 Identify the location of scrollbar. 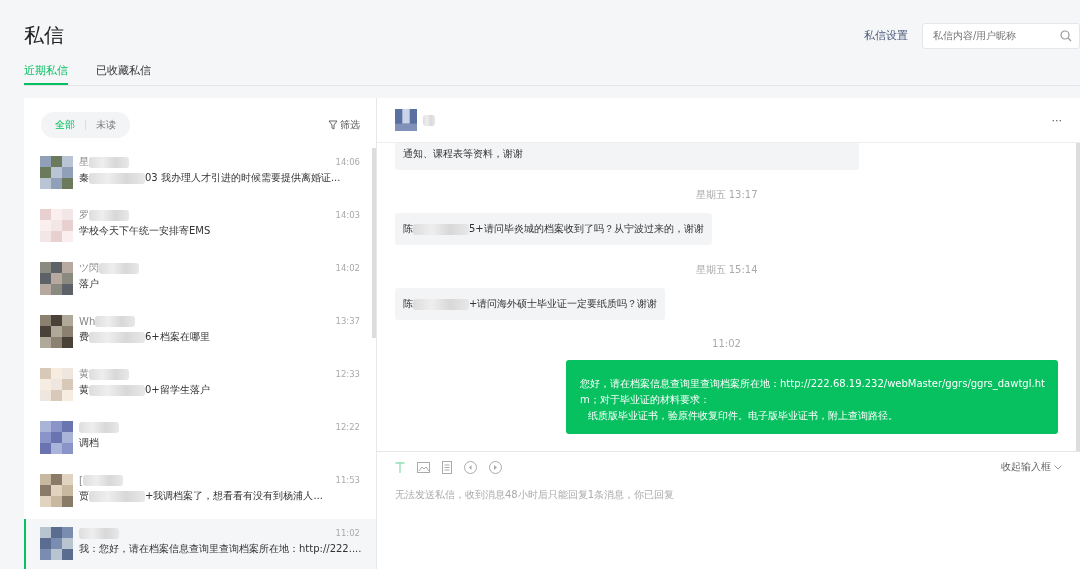
(374, 243).